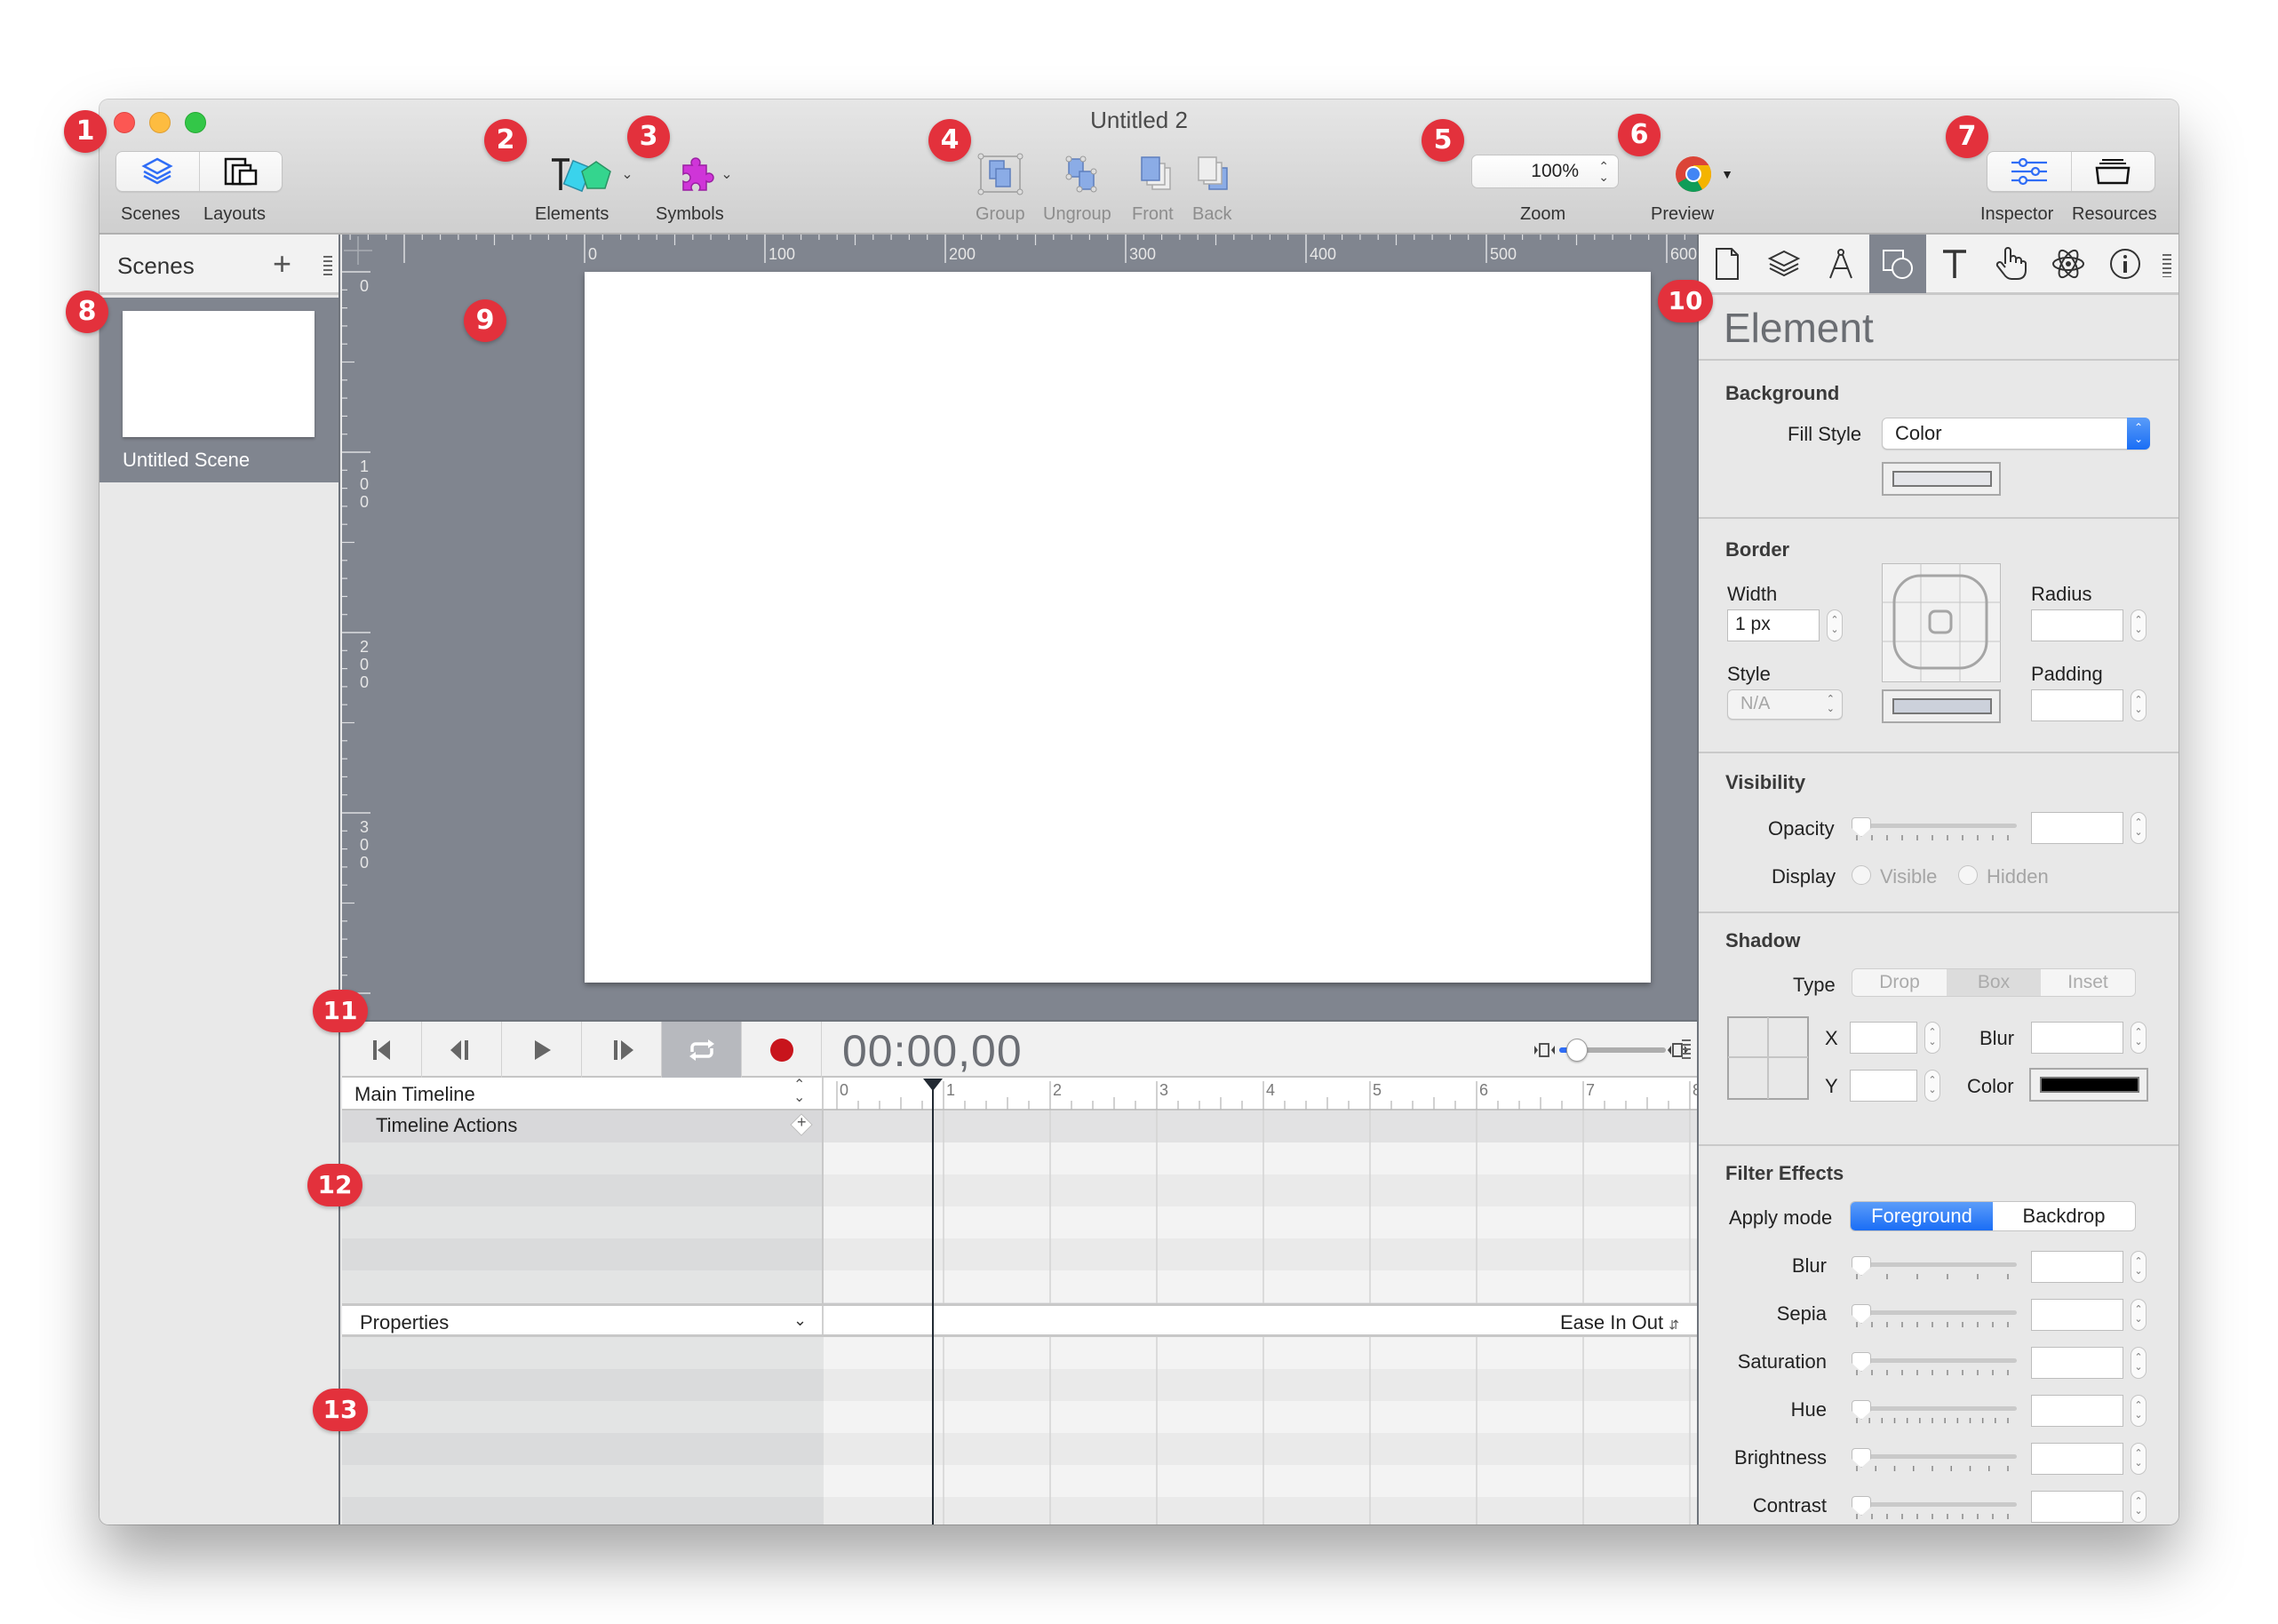 The image size is (2278, 1624). Describe the element at coordinates (1082, 174) in the screenshot. I see `ungroup-button` at that location.